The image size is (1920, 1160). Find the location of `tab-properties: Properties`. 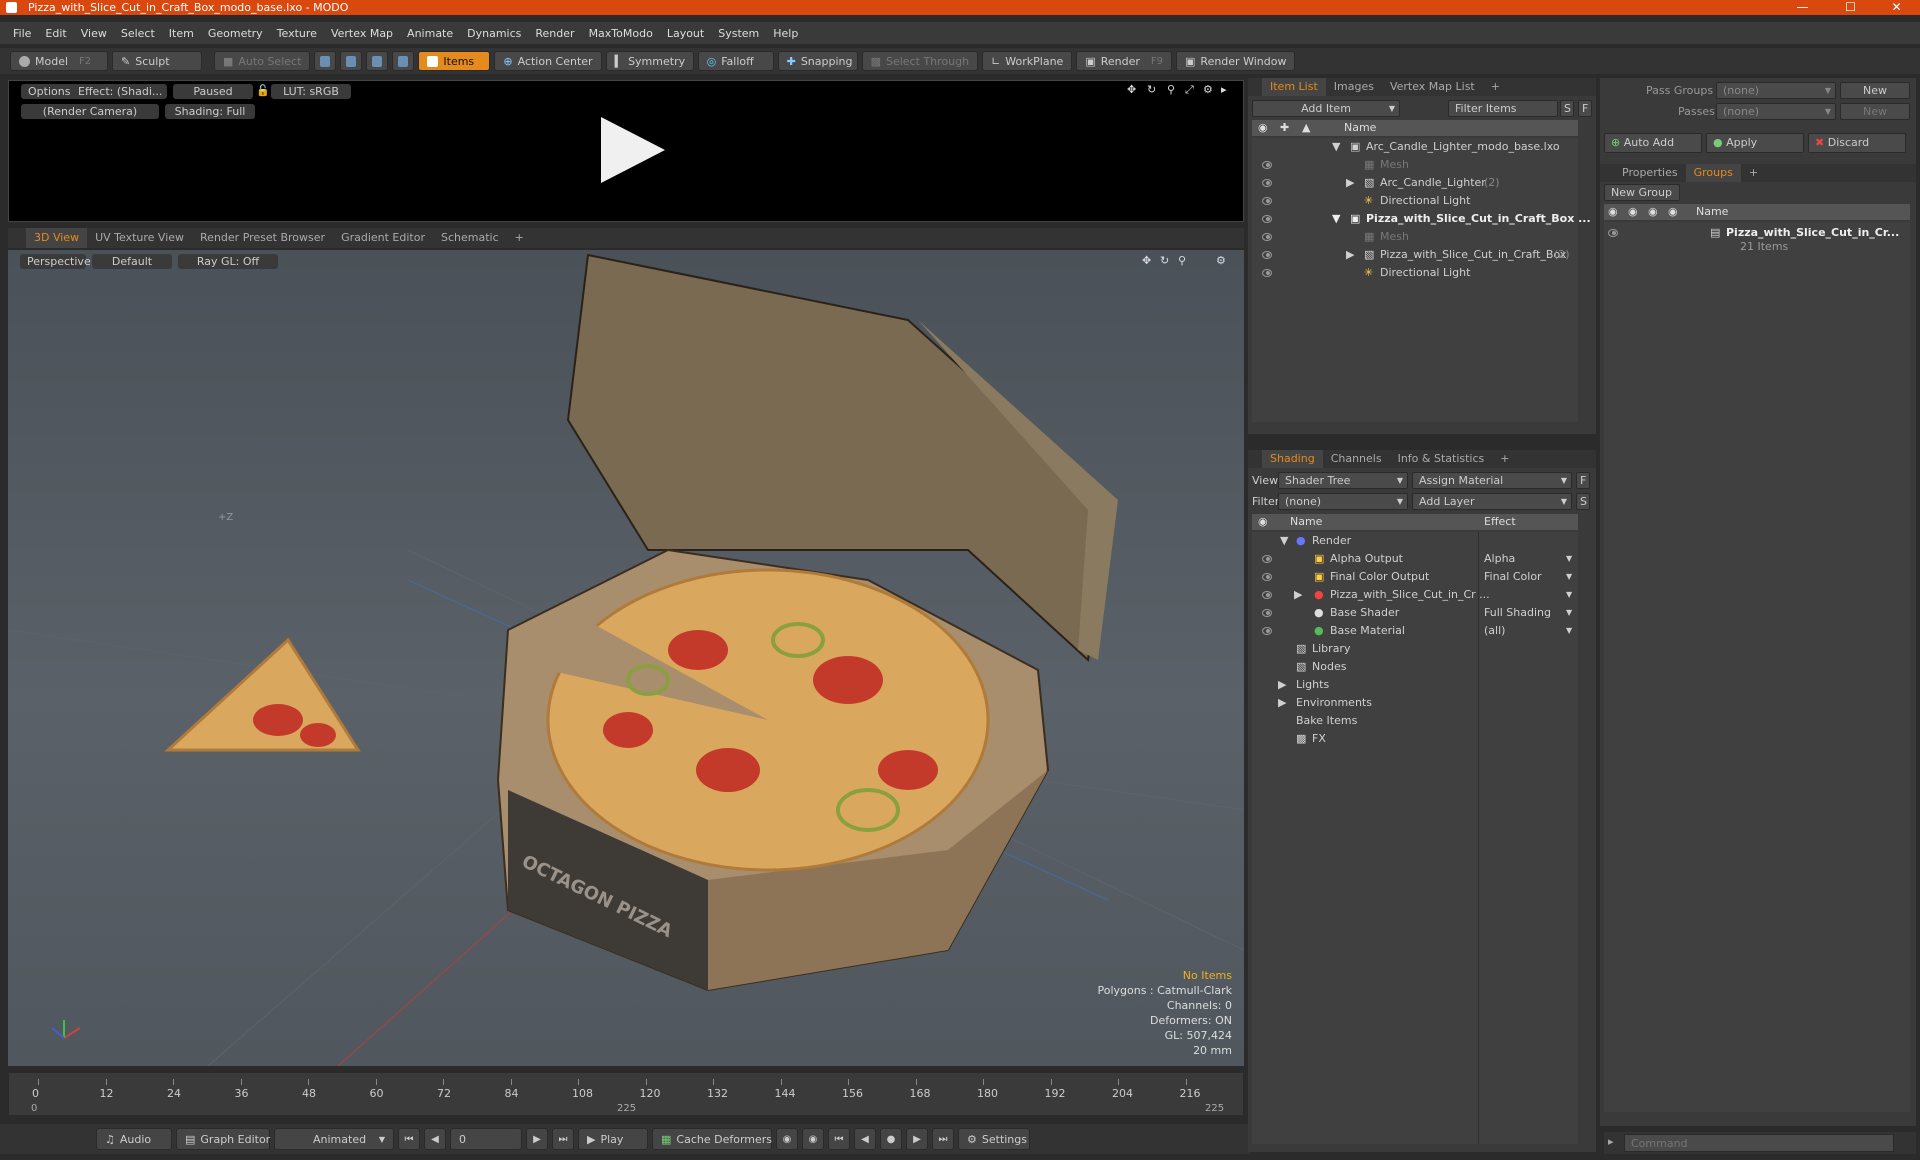

tab-properties: Properties is located at coordinates (1650, 173).